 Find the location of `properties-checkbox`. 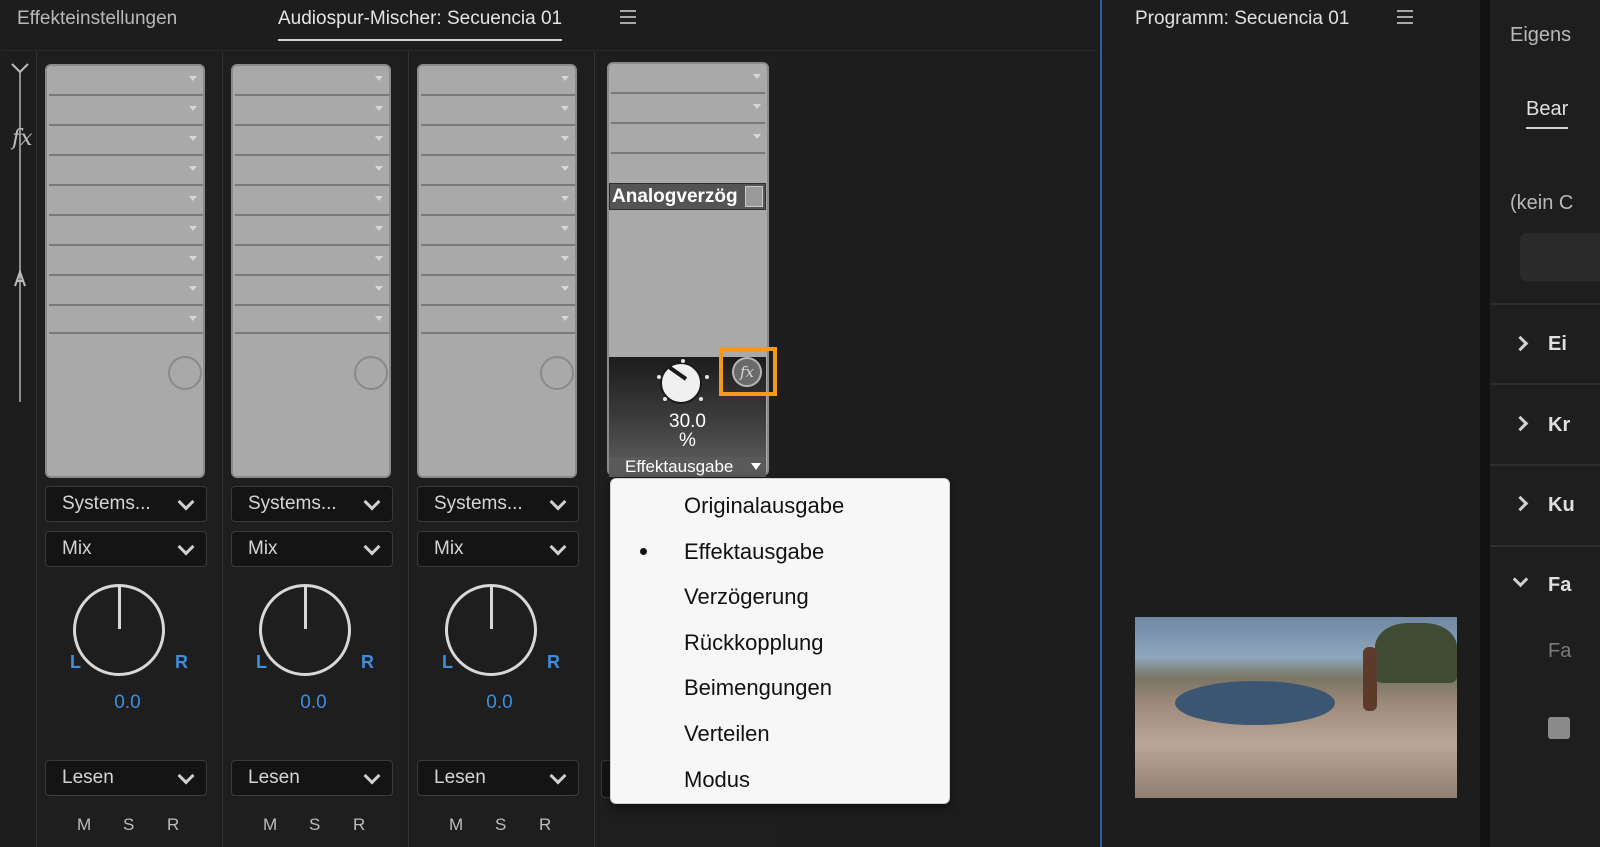

properties-checkbox is located at coordinates (1559, 728).